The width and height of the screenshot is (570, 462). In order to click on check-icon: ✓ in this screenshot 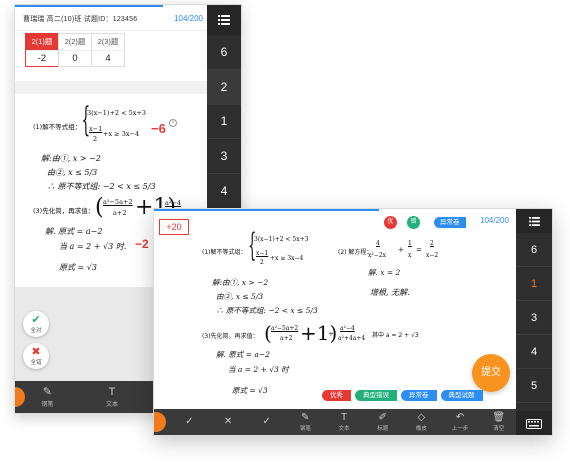, I will do `click(189, 421)`.